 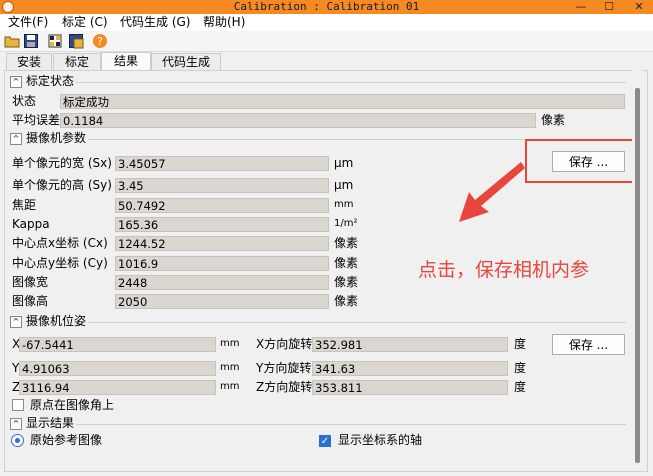 I want to click on title-bar: Calibration : Calibration 01 — ☐ ✕, so click(x=326, y=7).